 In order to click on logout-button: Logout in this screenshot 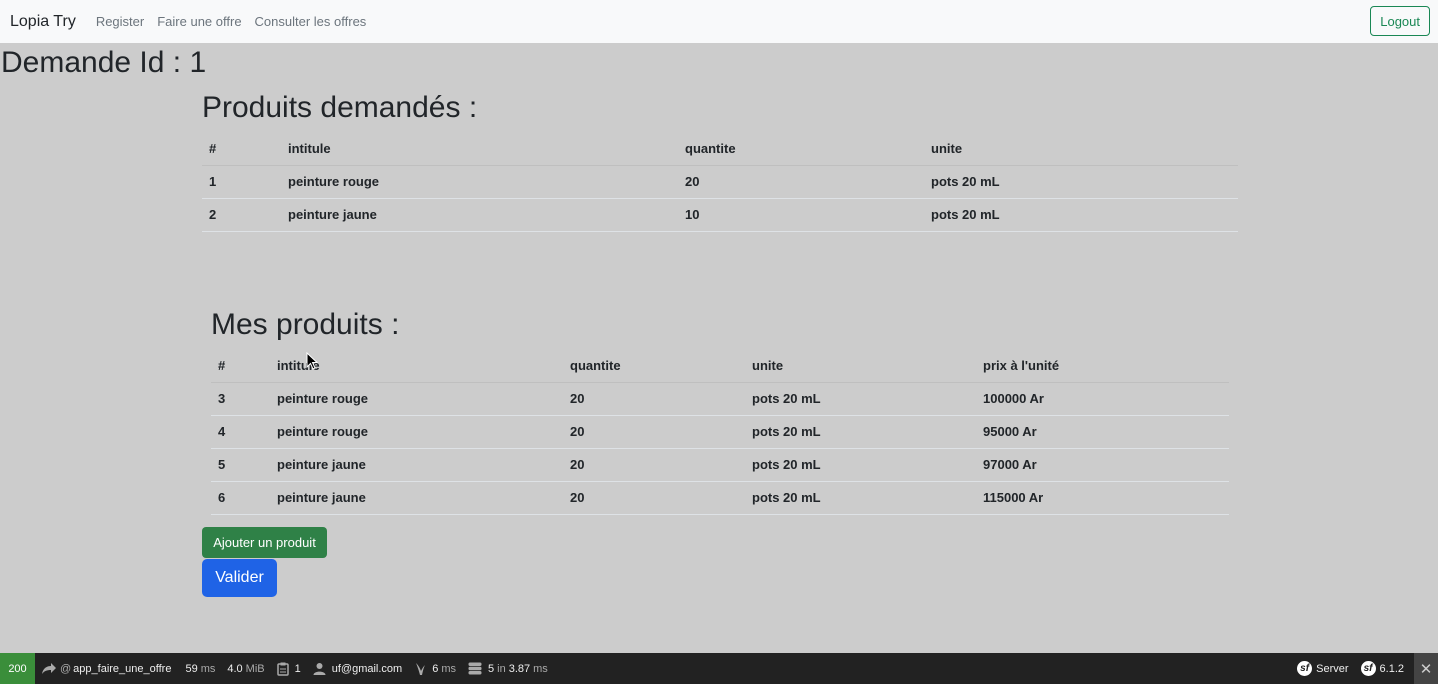, I will do `click(1400, 21)`.